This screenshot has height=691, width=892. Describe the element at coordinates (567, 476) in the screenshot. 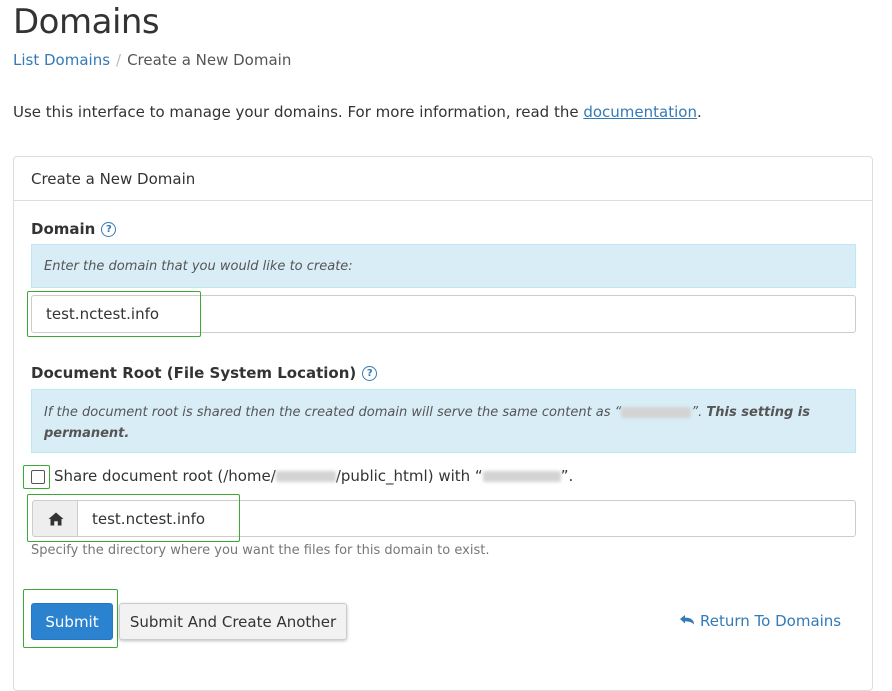

I see `share-end: ”.` at that location.